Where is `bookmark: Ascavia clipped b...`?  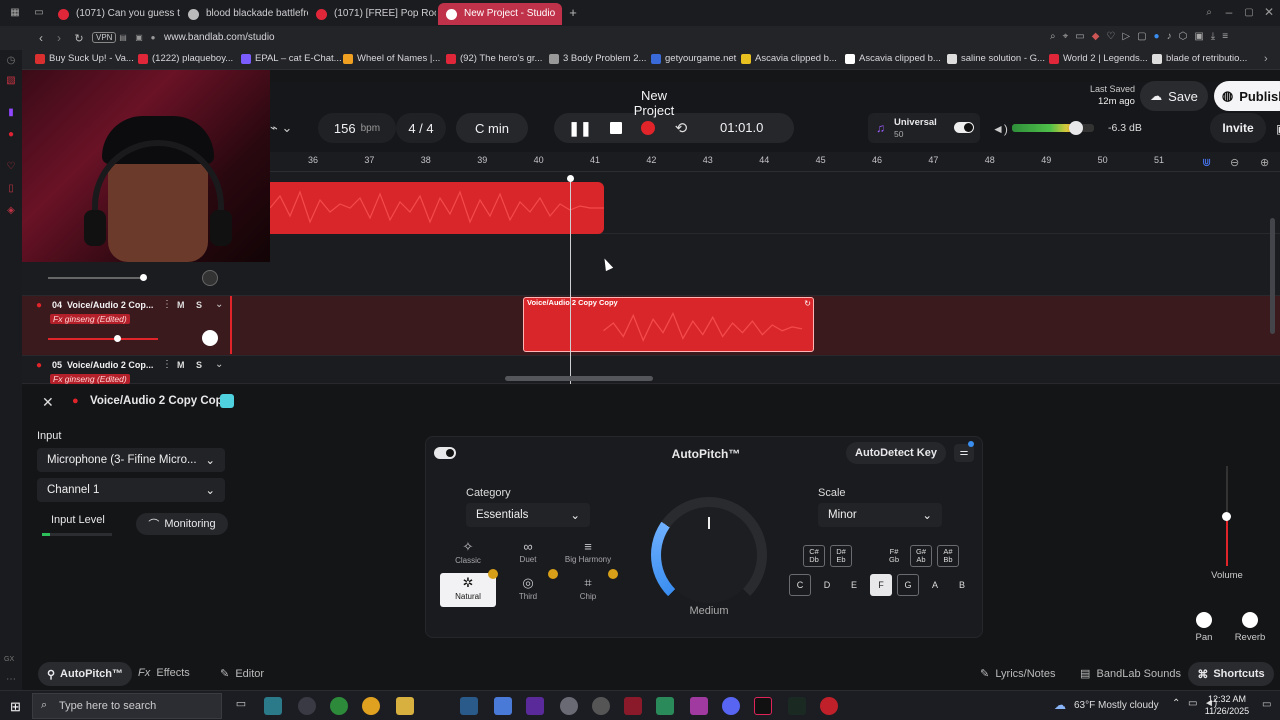
bookmark: Ascavia clipped b... is located at coordinates (893, 58).